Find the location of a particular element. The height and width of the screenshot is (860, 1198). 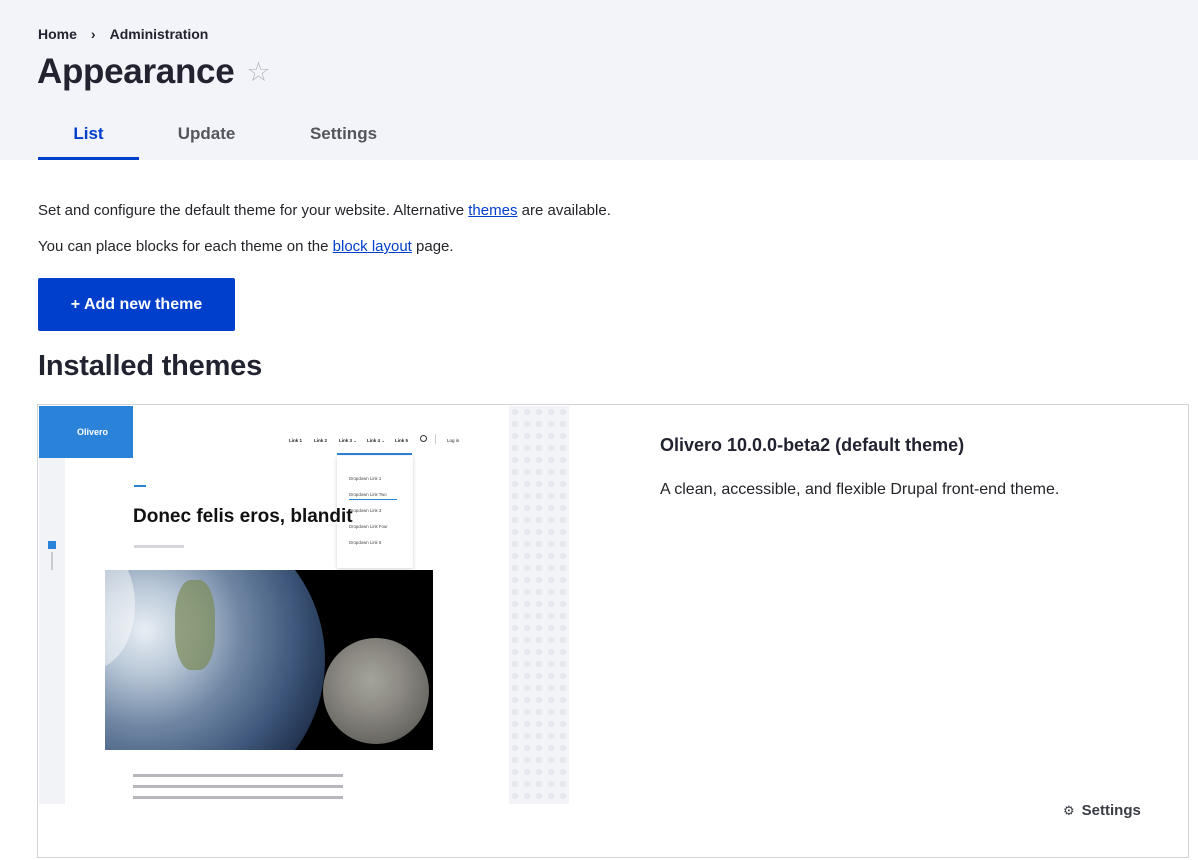

preview-dropdown-item-2: Dropdown Link Two is located at coordinates (368, 494).